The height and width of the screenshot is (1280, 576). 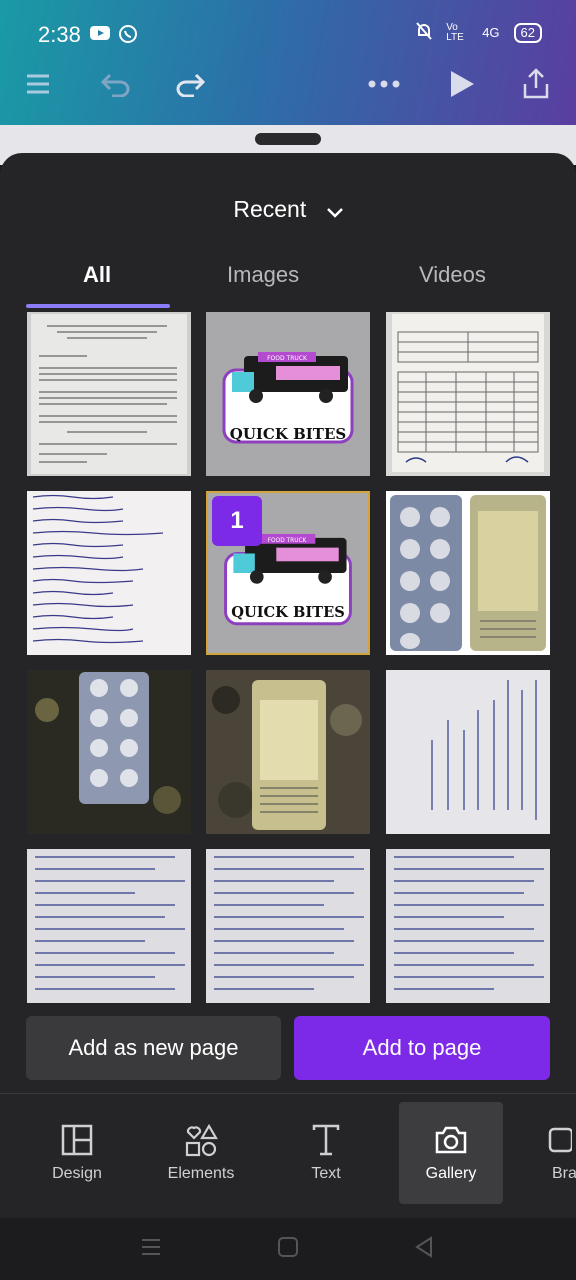 What do you see at coordinates (97, 275) in the screenshot?
I see `tab-all: All` at bounding box center [97, 275].